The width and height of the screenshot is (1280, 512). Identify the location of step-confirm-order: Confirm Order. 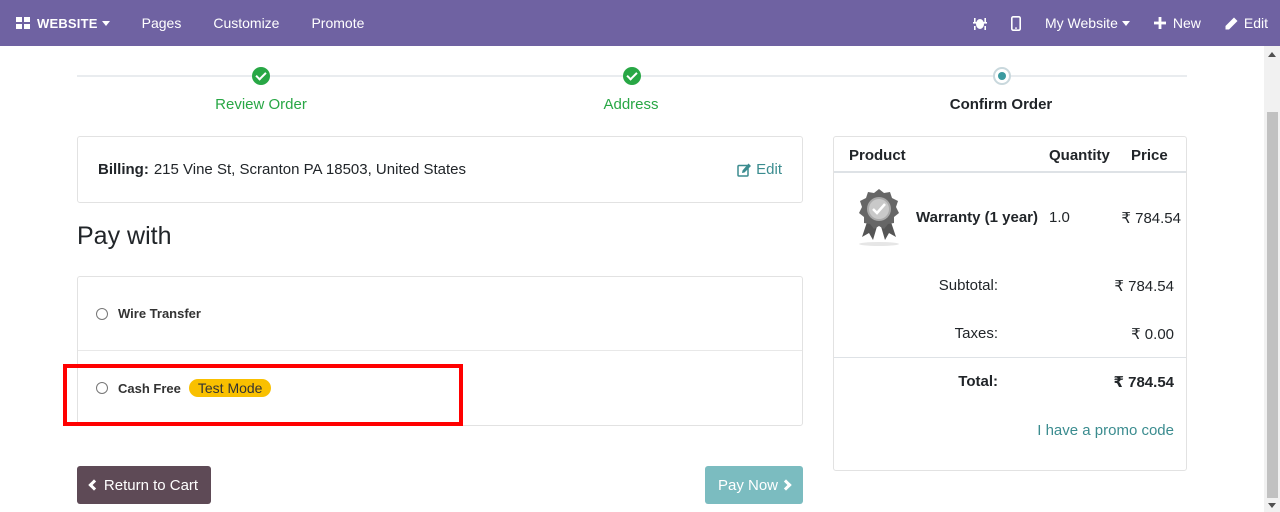
(1001, 104).